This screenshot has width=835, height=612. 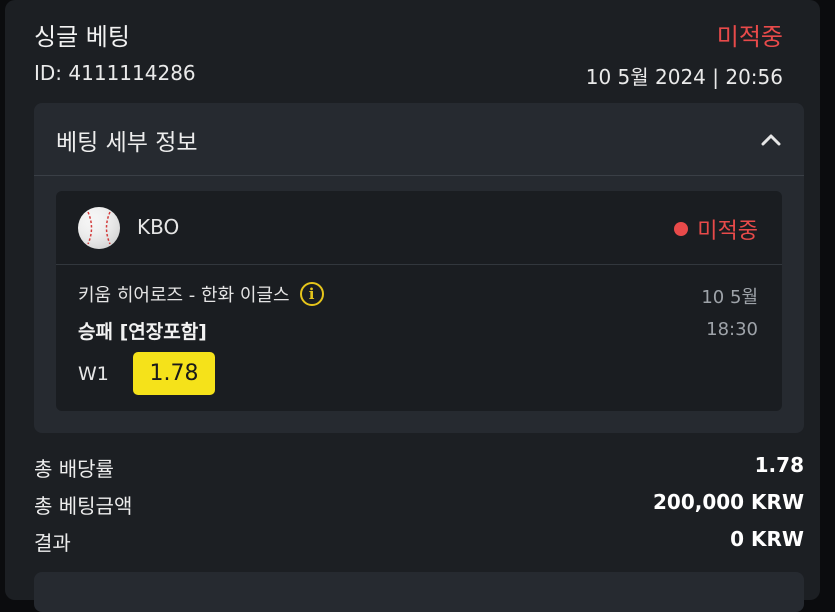 I want to click on summary-label: 총 배당률, so click(x=74, y=469).